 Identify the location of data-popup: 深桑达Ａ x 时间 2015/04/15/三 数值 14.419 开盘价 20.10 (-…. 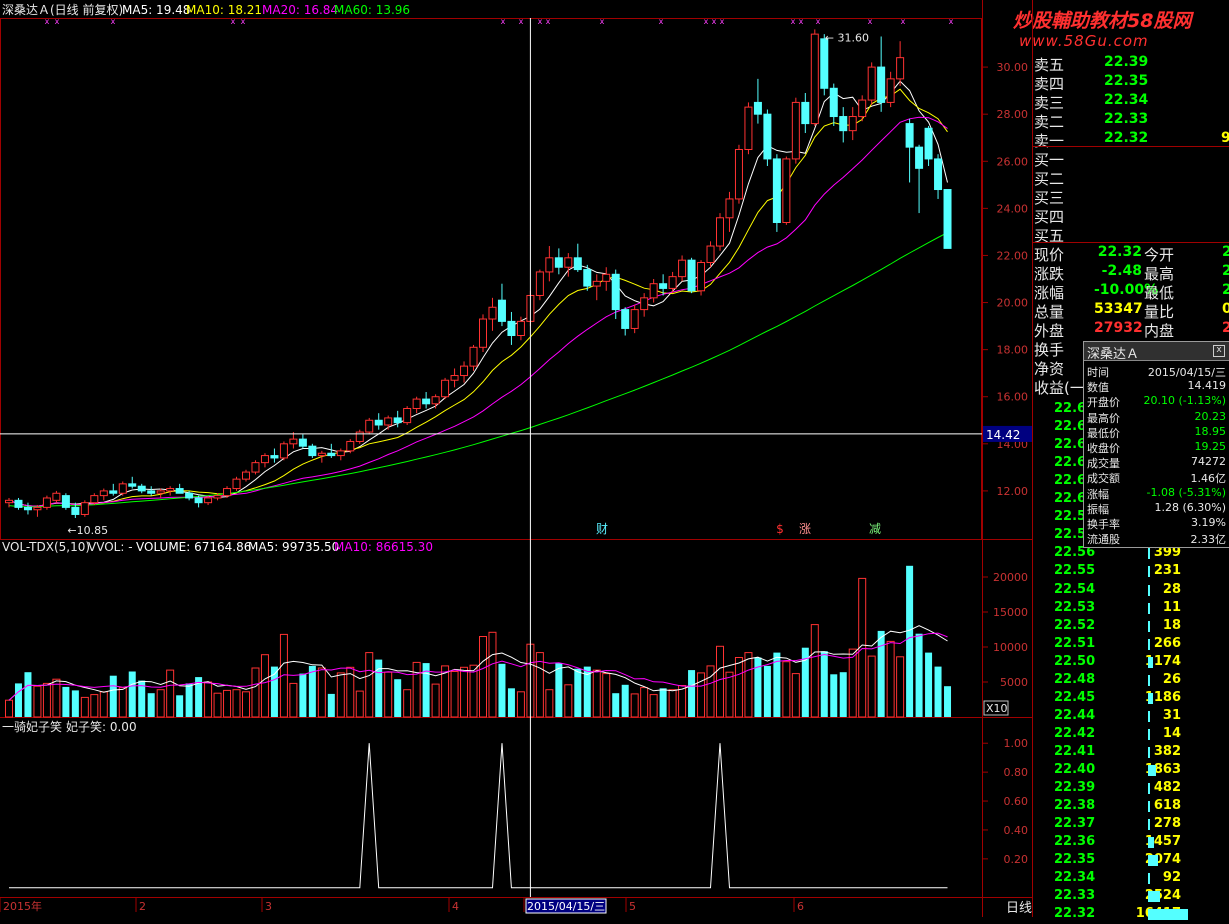
(1156, 444).